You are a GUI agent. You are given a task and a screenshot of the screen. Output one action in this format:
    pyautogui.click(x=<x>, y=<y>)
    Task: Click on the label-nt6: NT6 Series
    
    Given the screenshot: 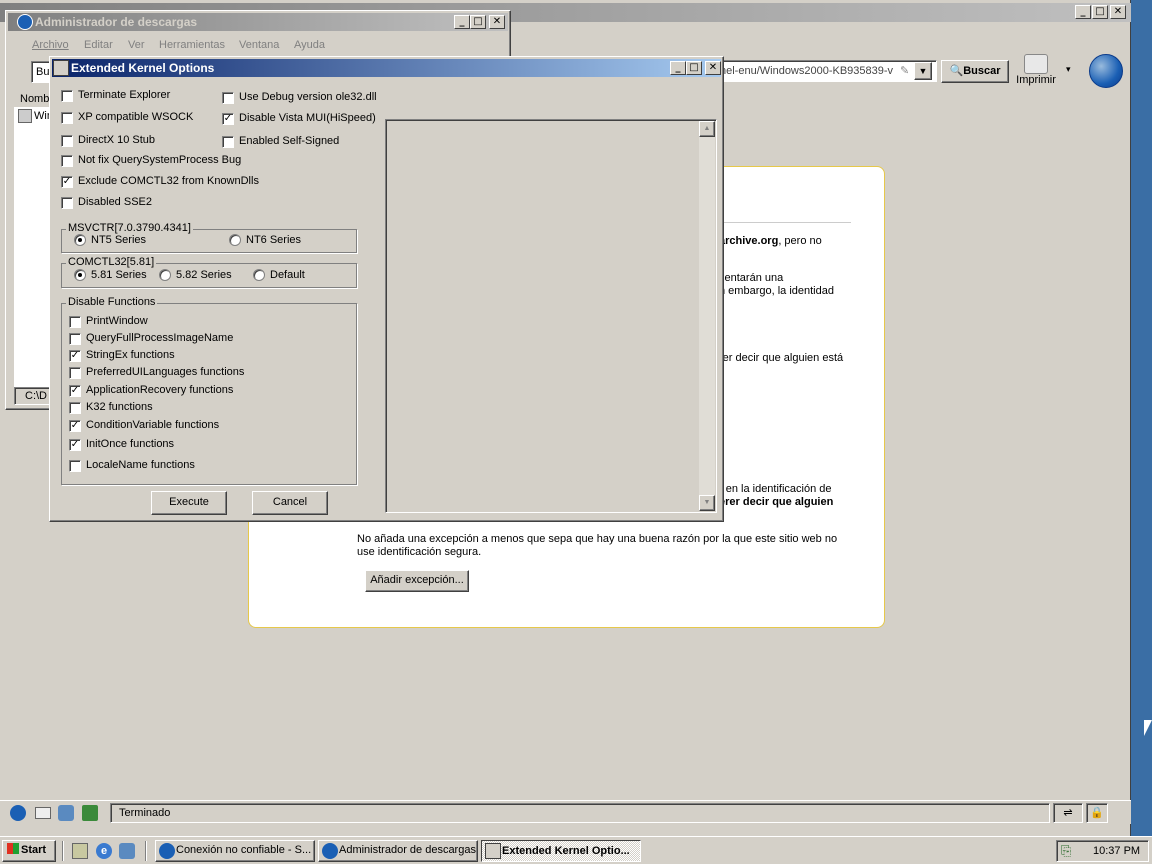 What is the action you would take?
    pyautogui.click(x=274, y=240)
    